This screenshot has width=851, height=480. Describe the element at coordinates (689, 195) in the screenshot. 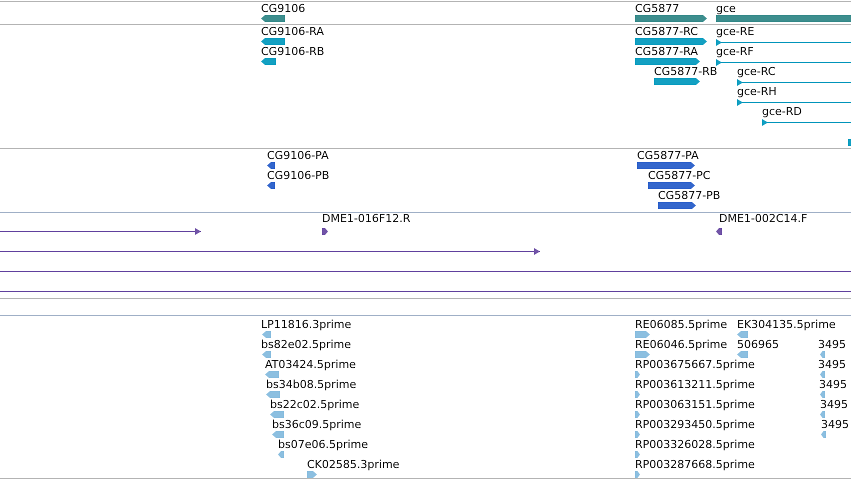

I see `protein-label: CG5877-PB` at that location.